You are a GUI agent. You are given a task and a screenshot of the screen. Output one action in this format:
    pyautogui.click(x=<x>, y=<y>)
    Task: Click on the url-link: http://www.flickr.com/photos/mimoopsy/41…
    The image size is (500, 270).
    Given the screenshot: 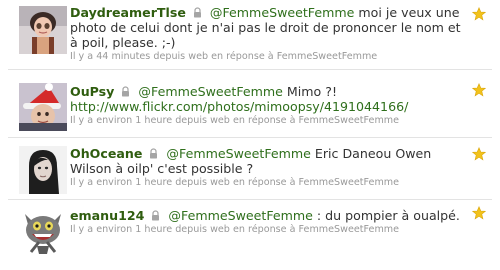 What is the action you would take?
    pyautogui.click(x=239, y=106)
    